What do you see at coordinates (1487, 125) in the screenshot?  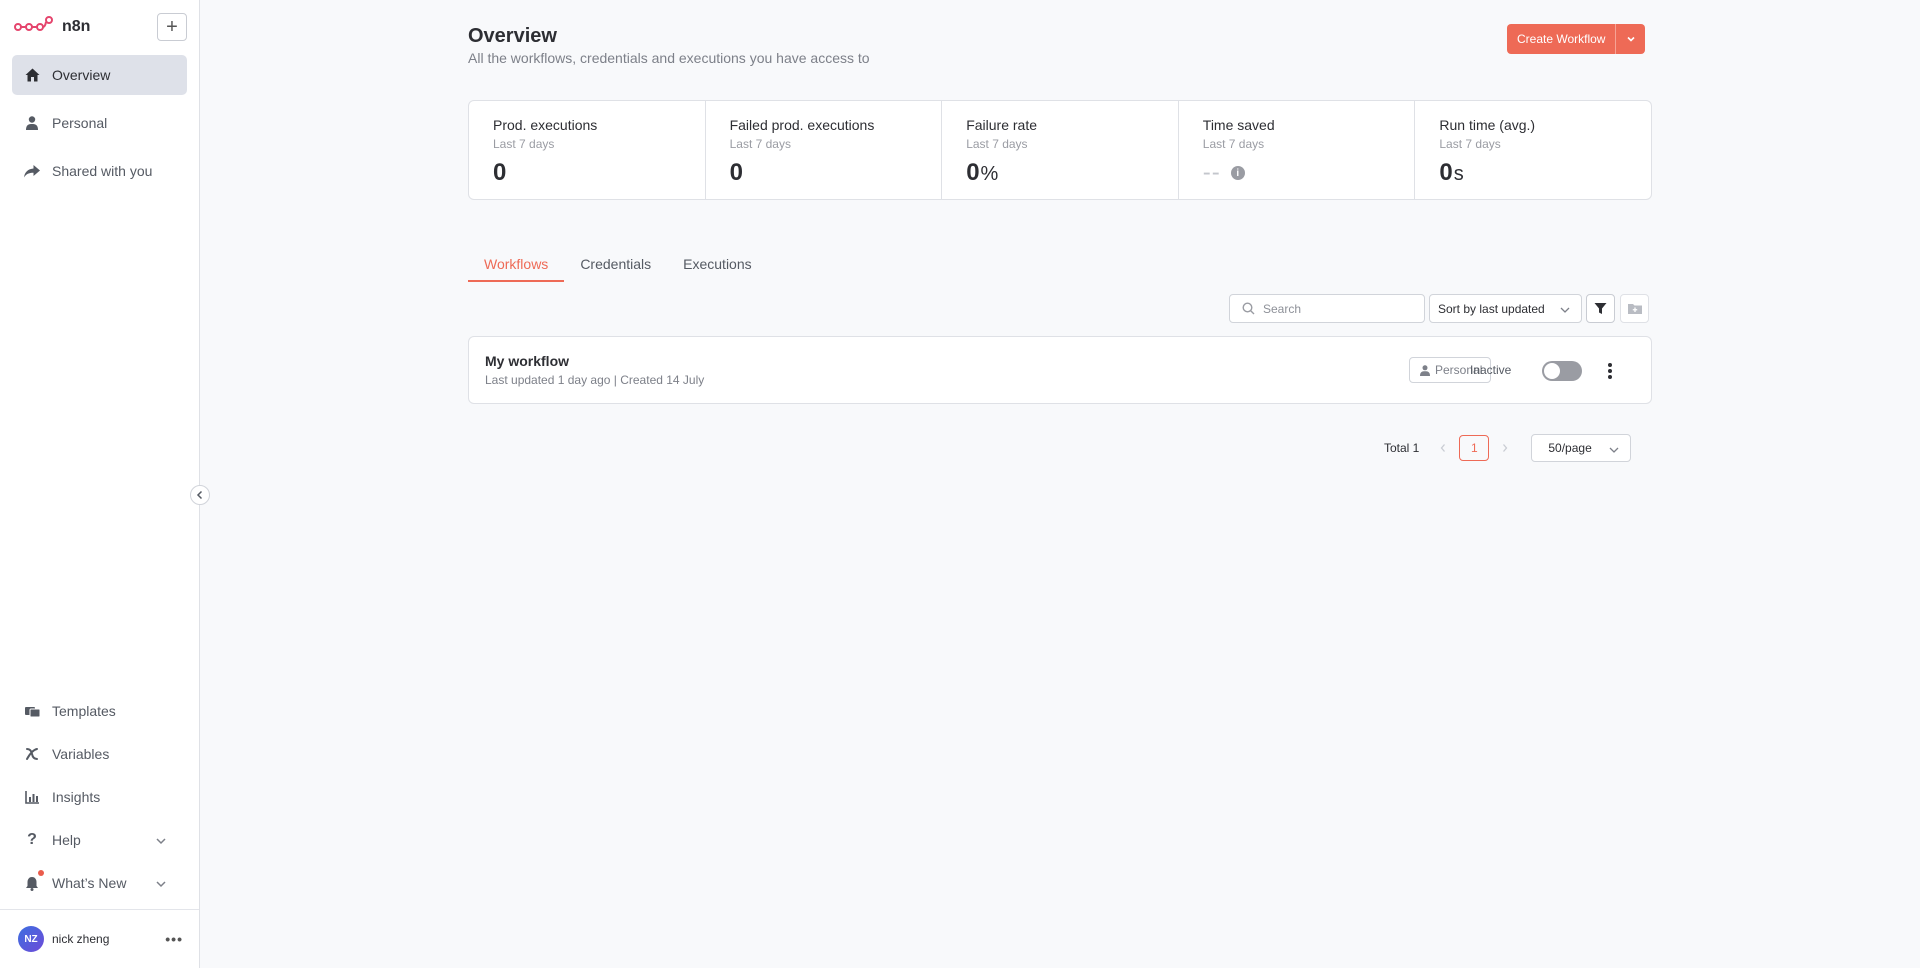 I see `stat-label: Run time (avg.)` at bounding box center [1487, 125].